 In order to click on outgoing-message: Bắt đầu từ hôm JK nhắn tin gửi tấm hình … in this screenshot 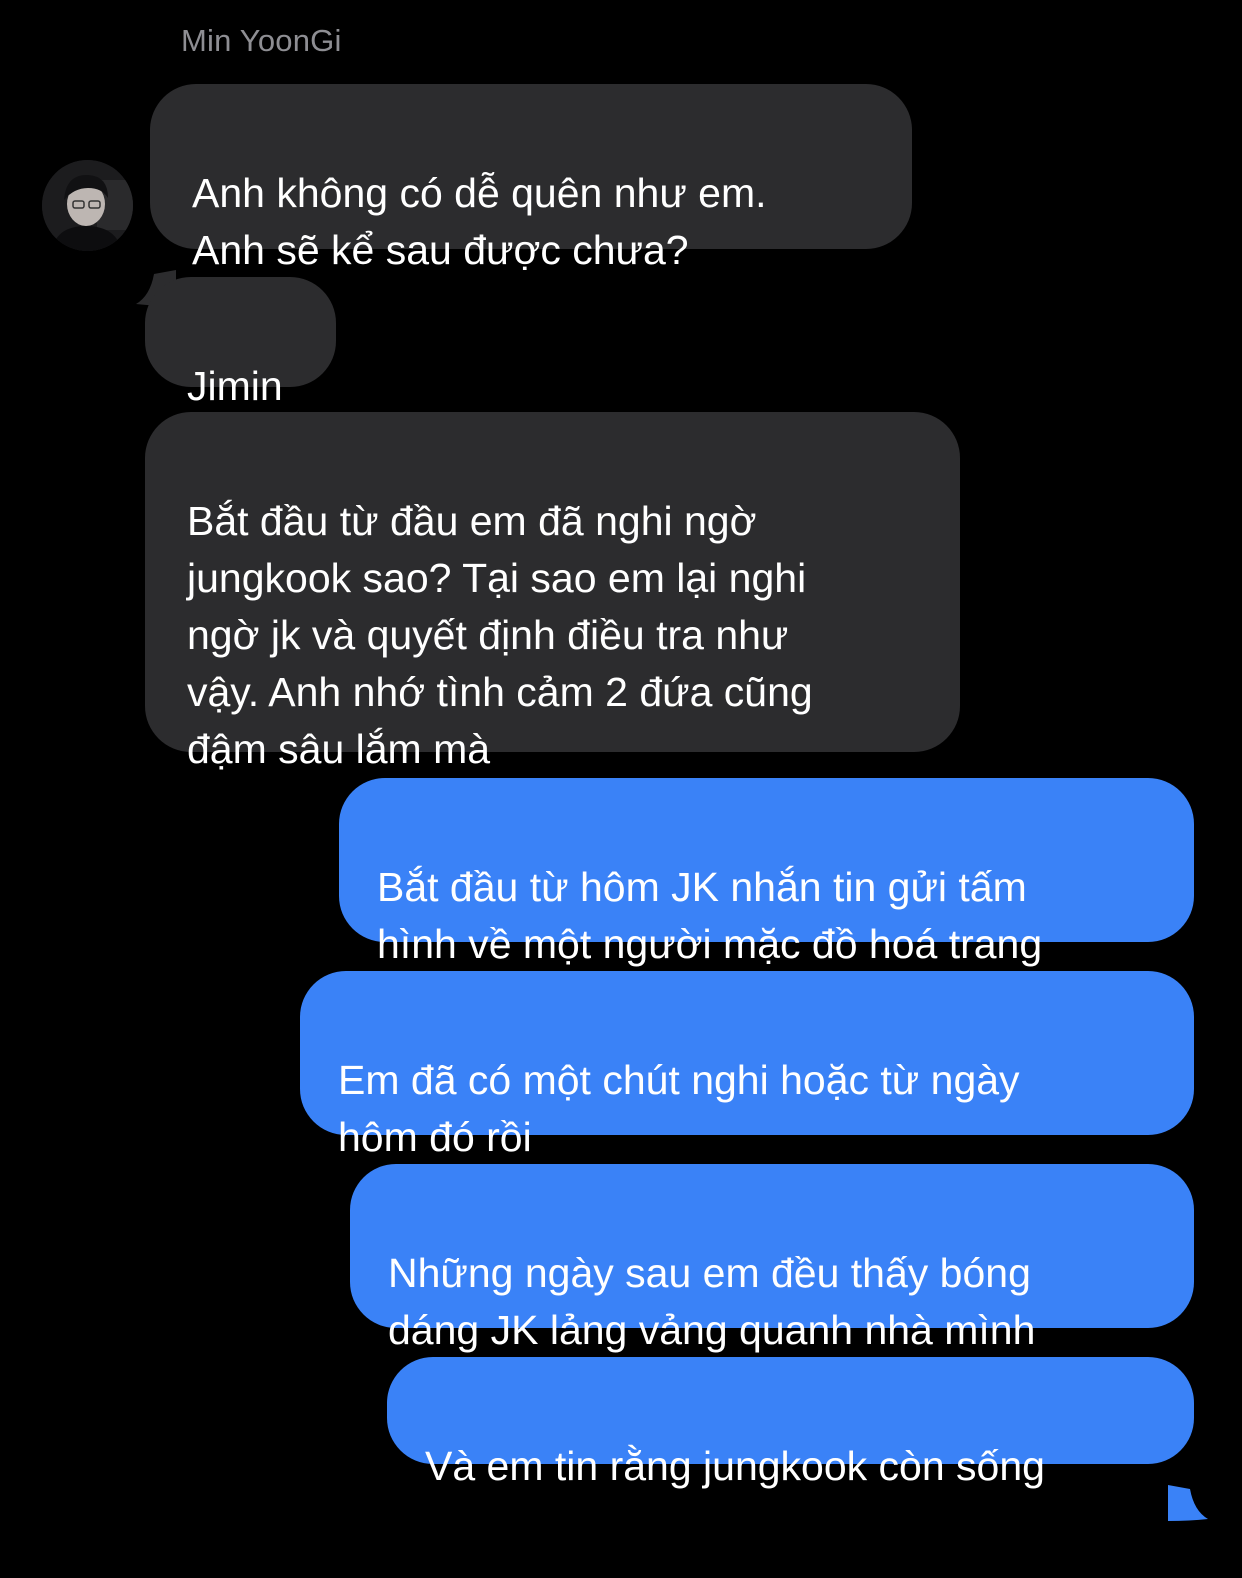, I will do `click(766, 872)`.